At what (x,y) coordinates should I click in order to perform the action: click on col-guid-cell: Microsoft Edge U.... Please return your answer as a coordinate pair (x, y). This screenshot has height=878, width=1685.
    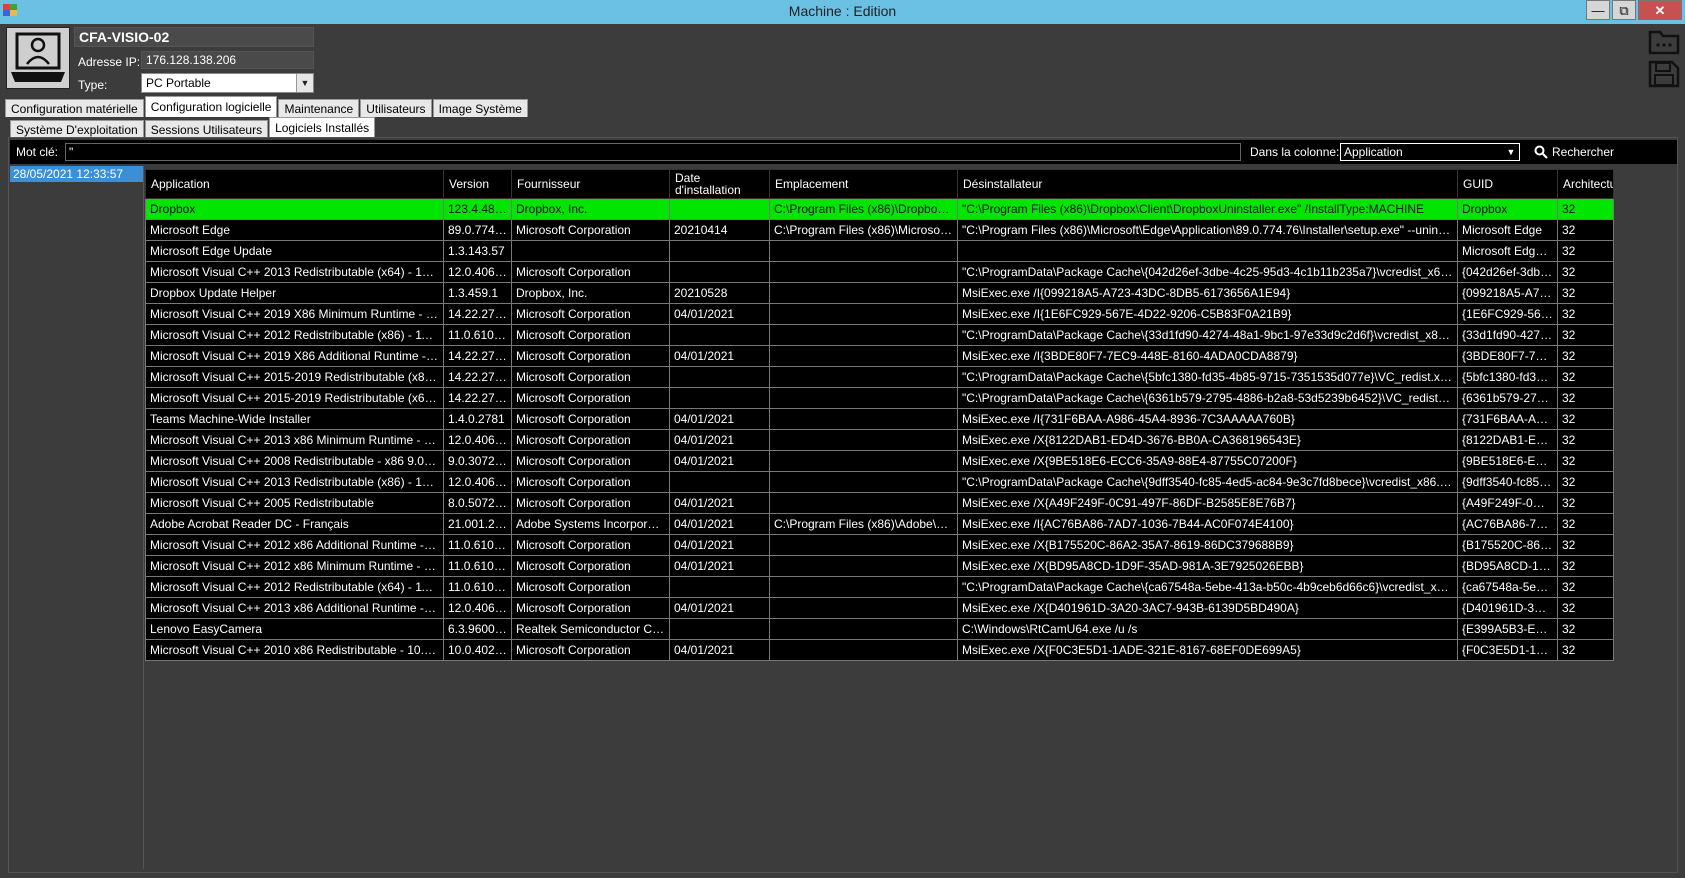
    Looking at the image, I should click on (1507, 251).